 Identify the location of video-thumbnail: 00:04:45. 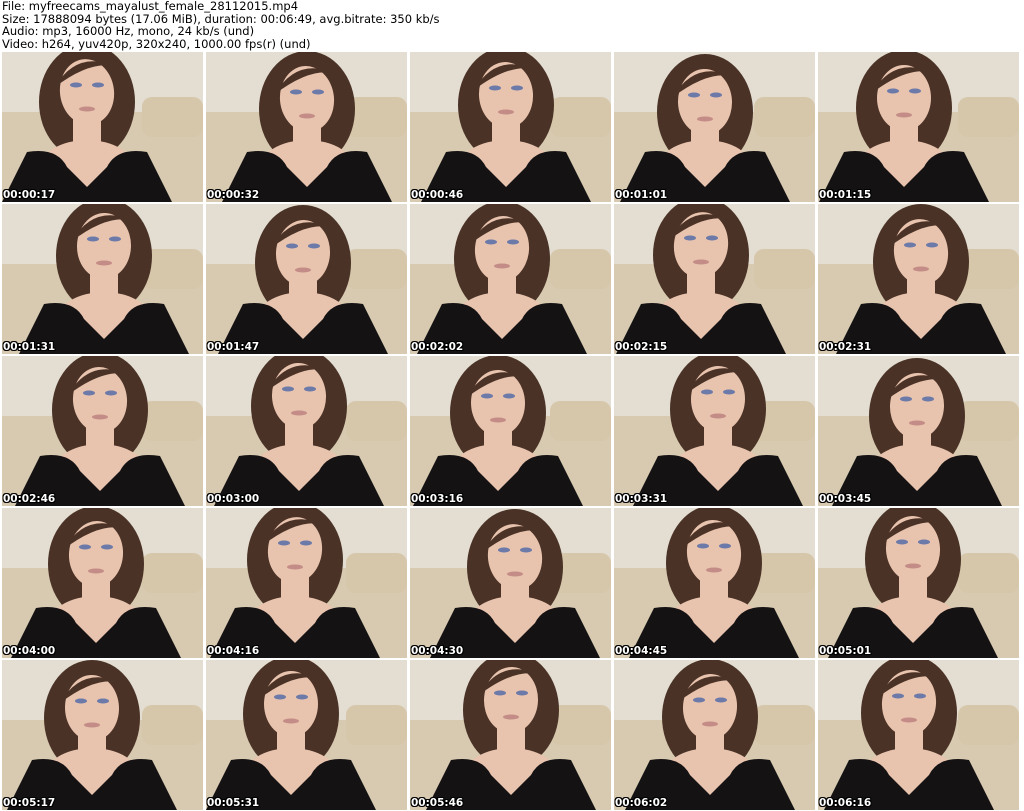
(714, 583).